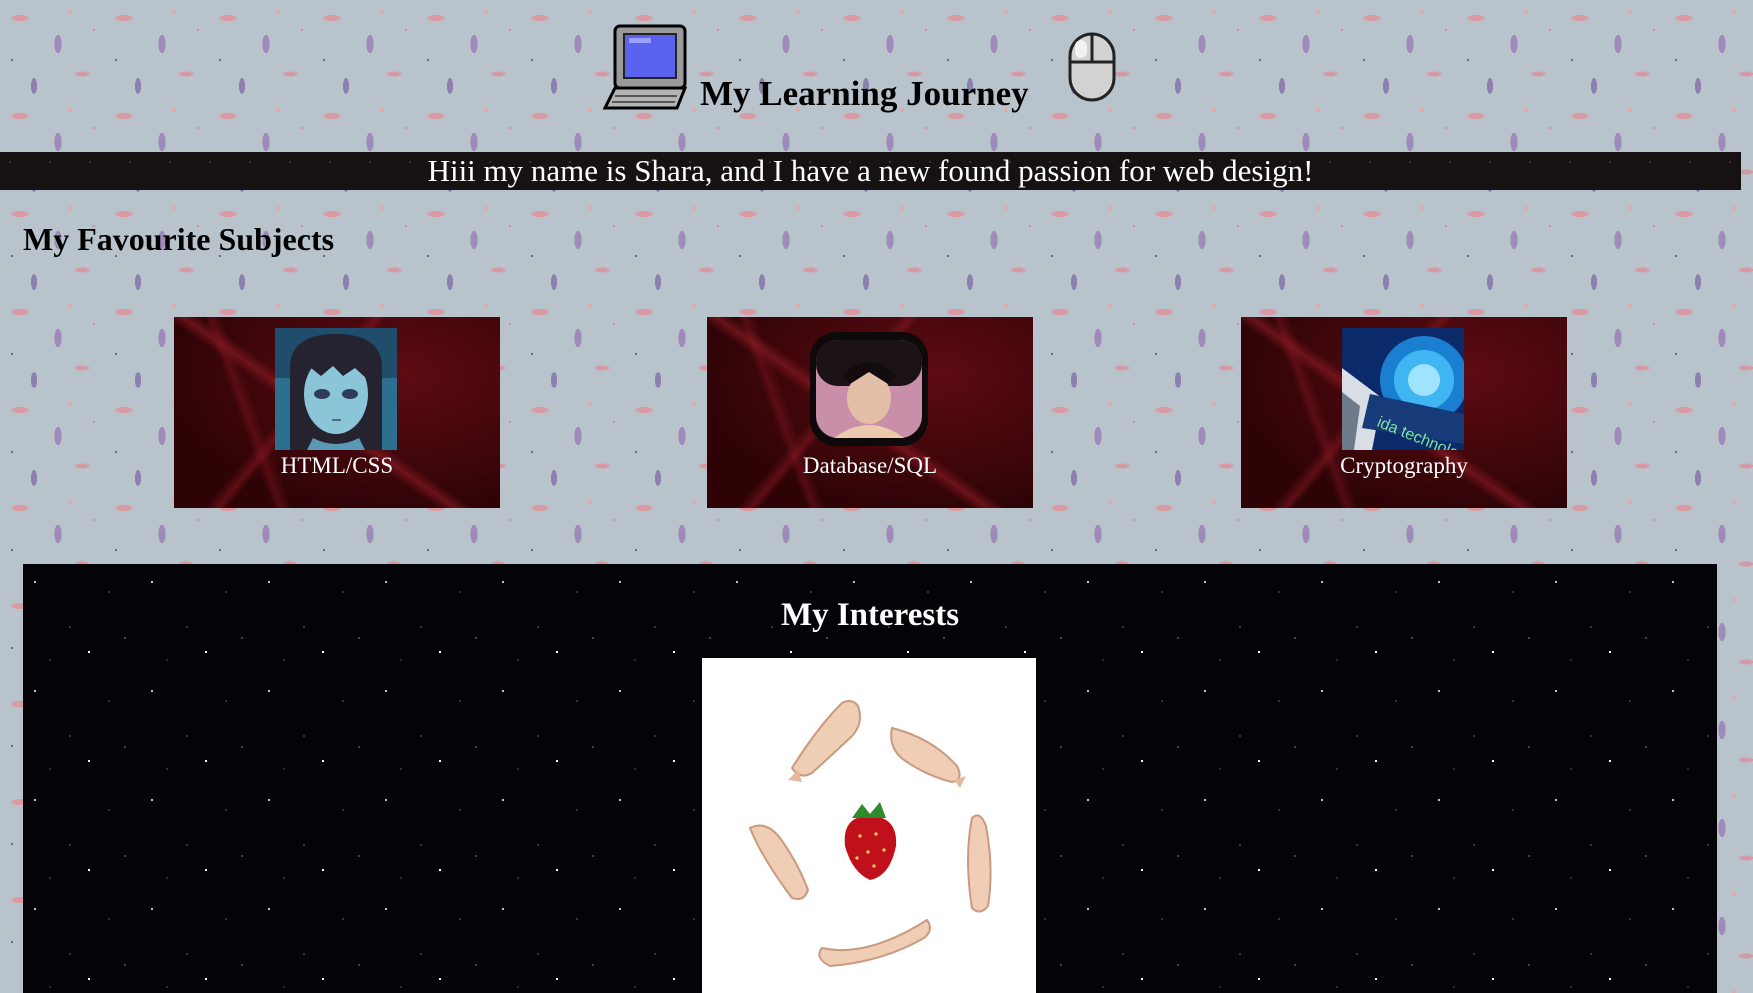 The width and height of the screenshot is (1753, 993). What do you see at coordinates (645, 68) in the screenshot?
I see `laptop-icon` at bounding box center [645, 68].